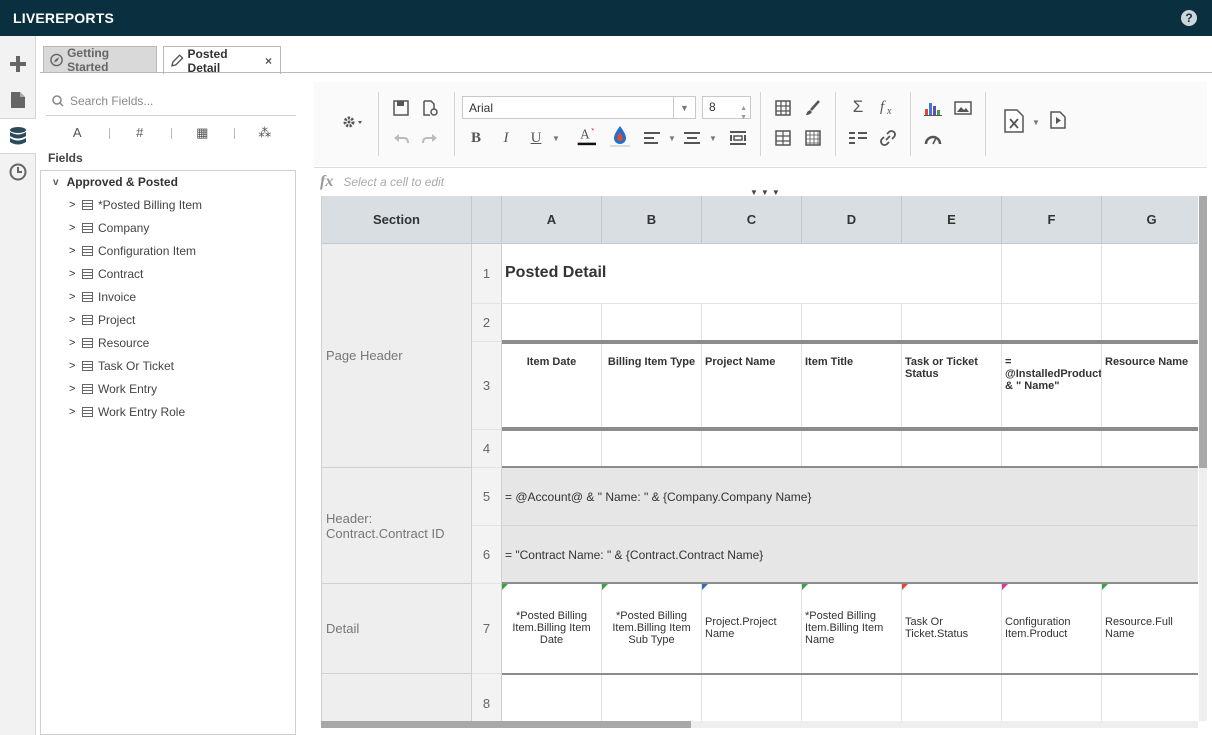 The width and height of the screenshot is (1212, 735). What do you see at coordinates (963, 108) in the screenshot?
I see `image-icon` at bounding box center [963, 108].